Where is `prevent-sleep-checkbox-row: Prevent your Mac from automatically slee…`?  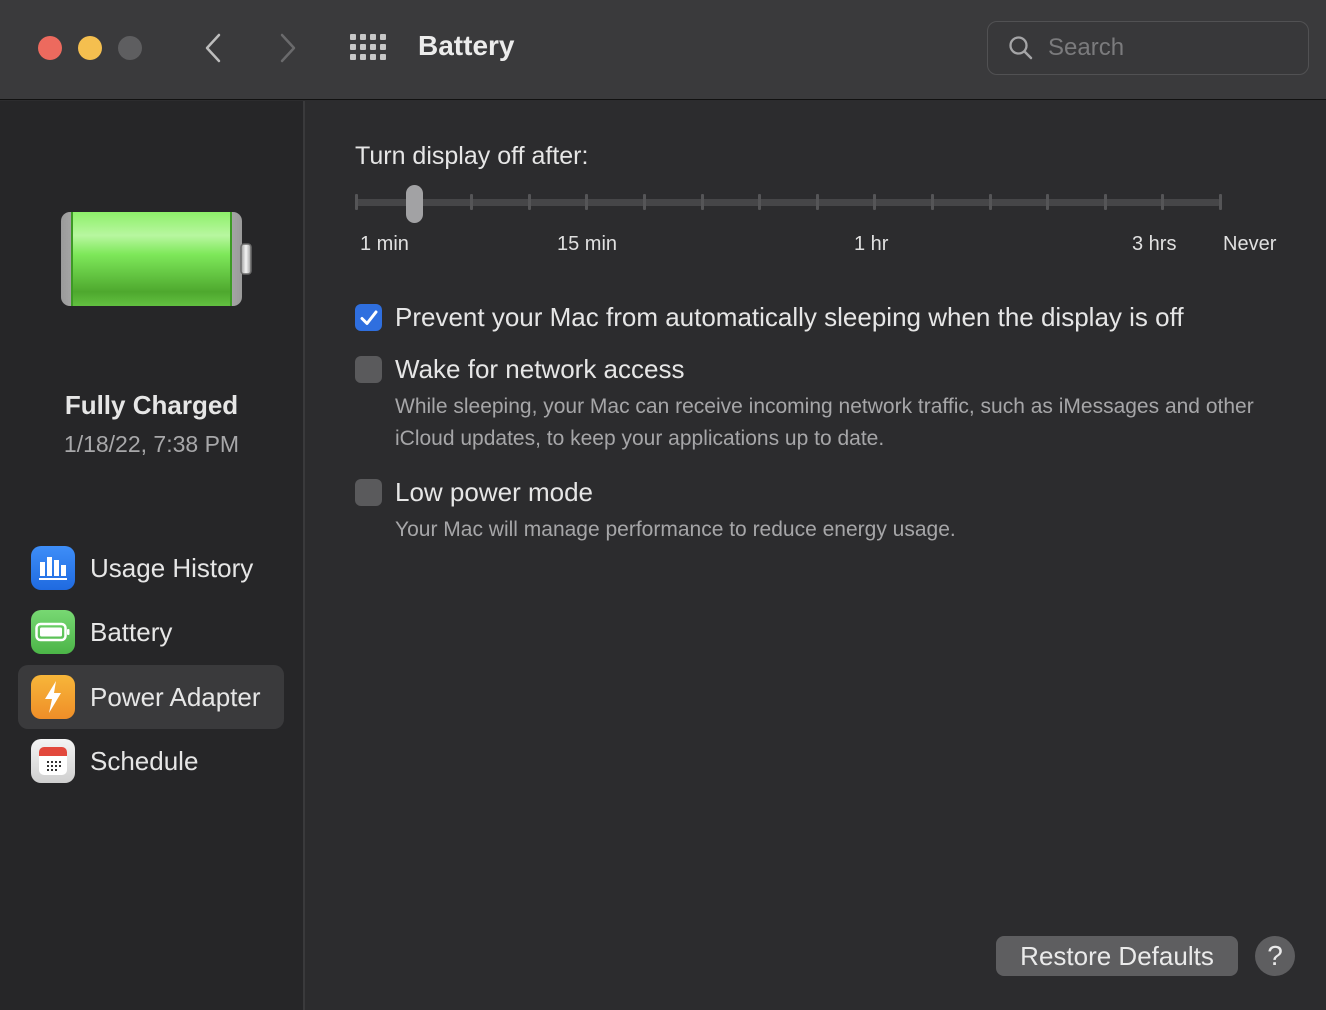 prevent-sleep-checkbox-row: Prevent your Mac from automatically slee… is located at coordinates (769, 317).